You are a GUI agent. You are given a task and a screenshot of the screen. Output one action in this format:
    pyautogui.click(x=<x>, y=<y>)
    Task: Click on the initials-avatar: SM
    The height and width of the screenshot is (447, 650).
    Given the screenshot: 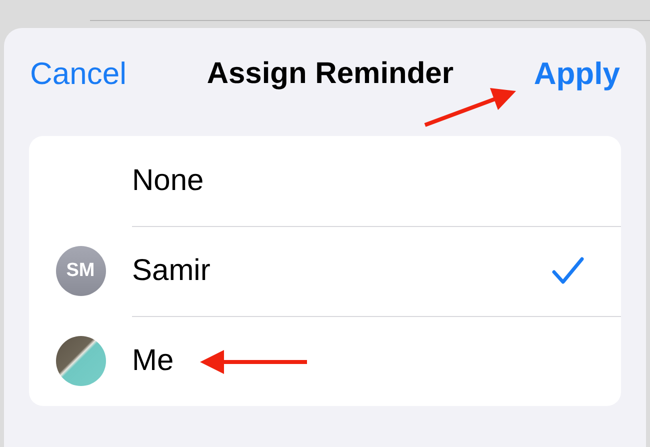 What is the action you would take?
    pyautogui.click(x=81, y=271)
    